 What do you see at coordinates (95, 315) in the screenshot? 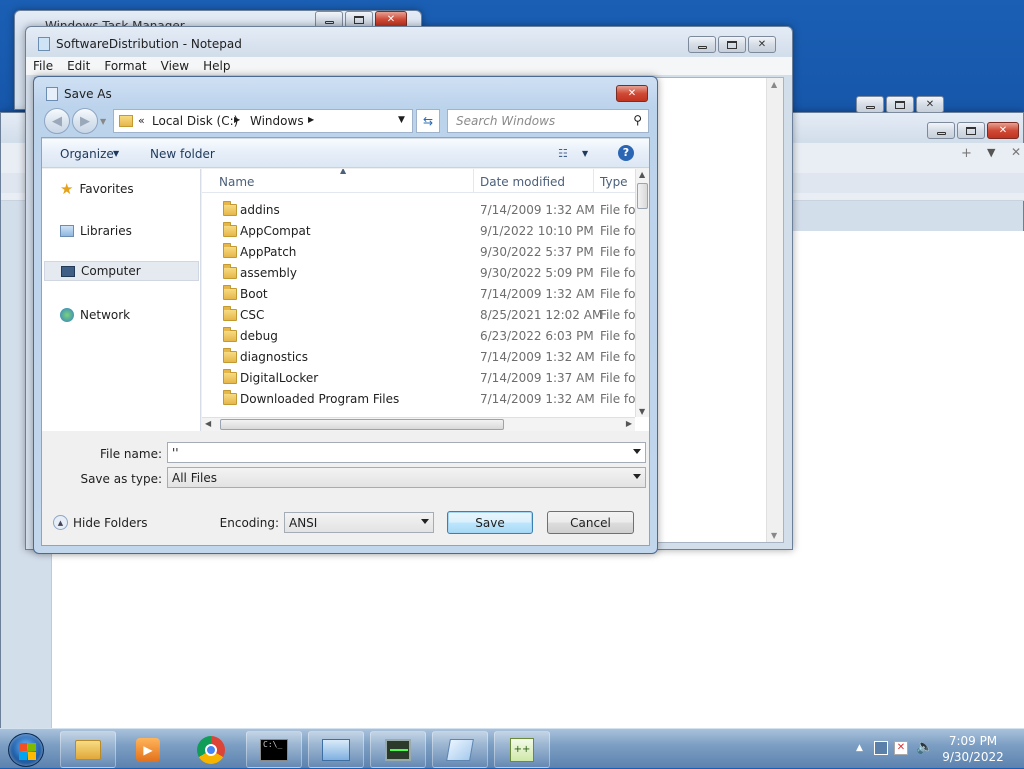
I see `nav-network: Network` at bounding box center [95, 315].